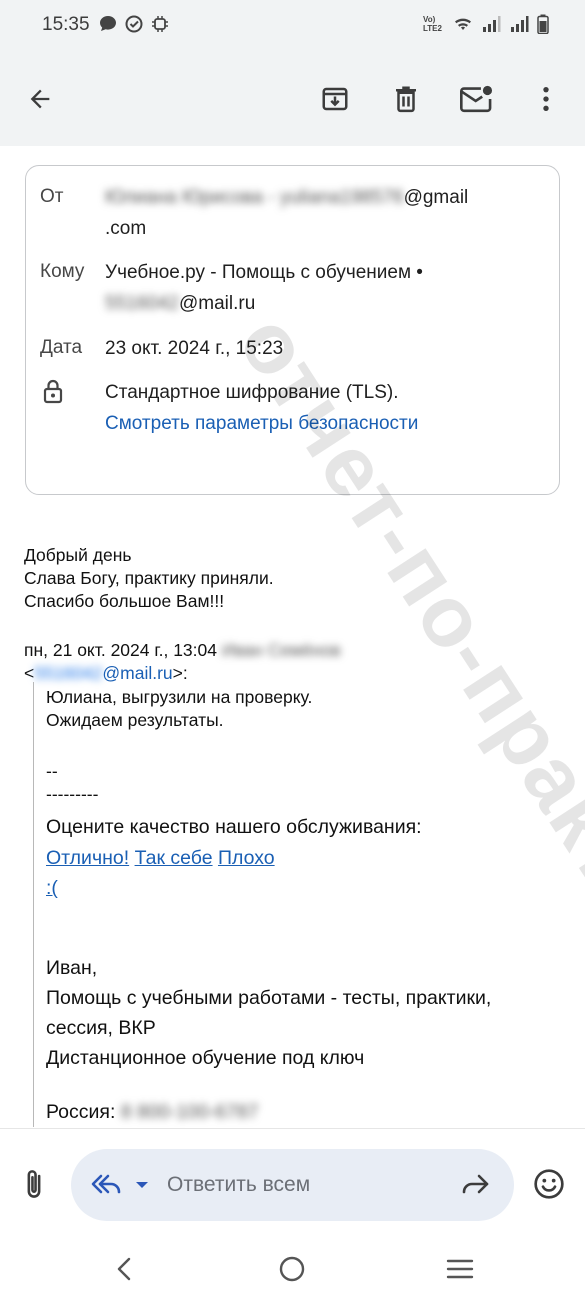 Image resolution: width=585 pixels, height=1300 pixels. I want to click on quote-line: Юлиана, выгрузили на проверку., so click(179, 697).